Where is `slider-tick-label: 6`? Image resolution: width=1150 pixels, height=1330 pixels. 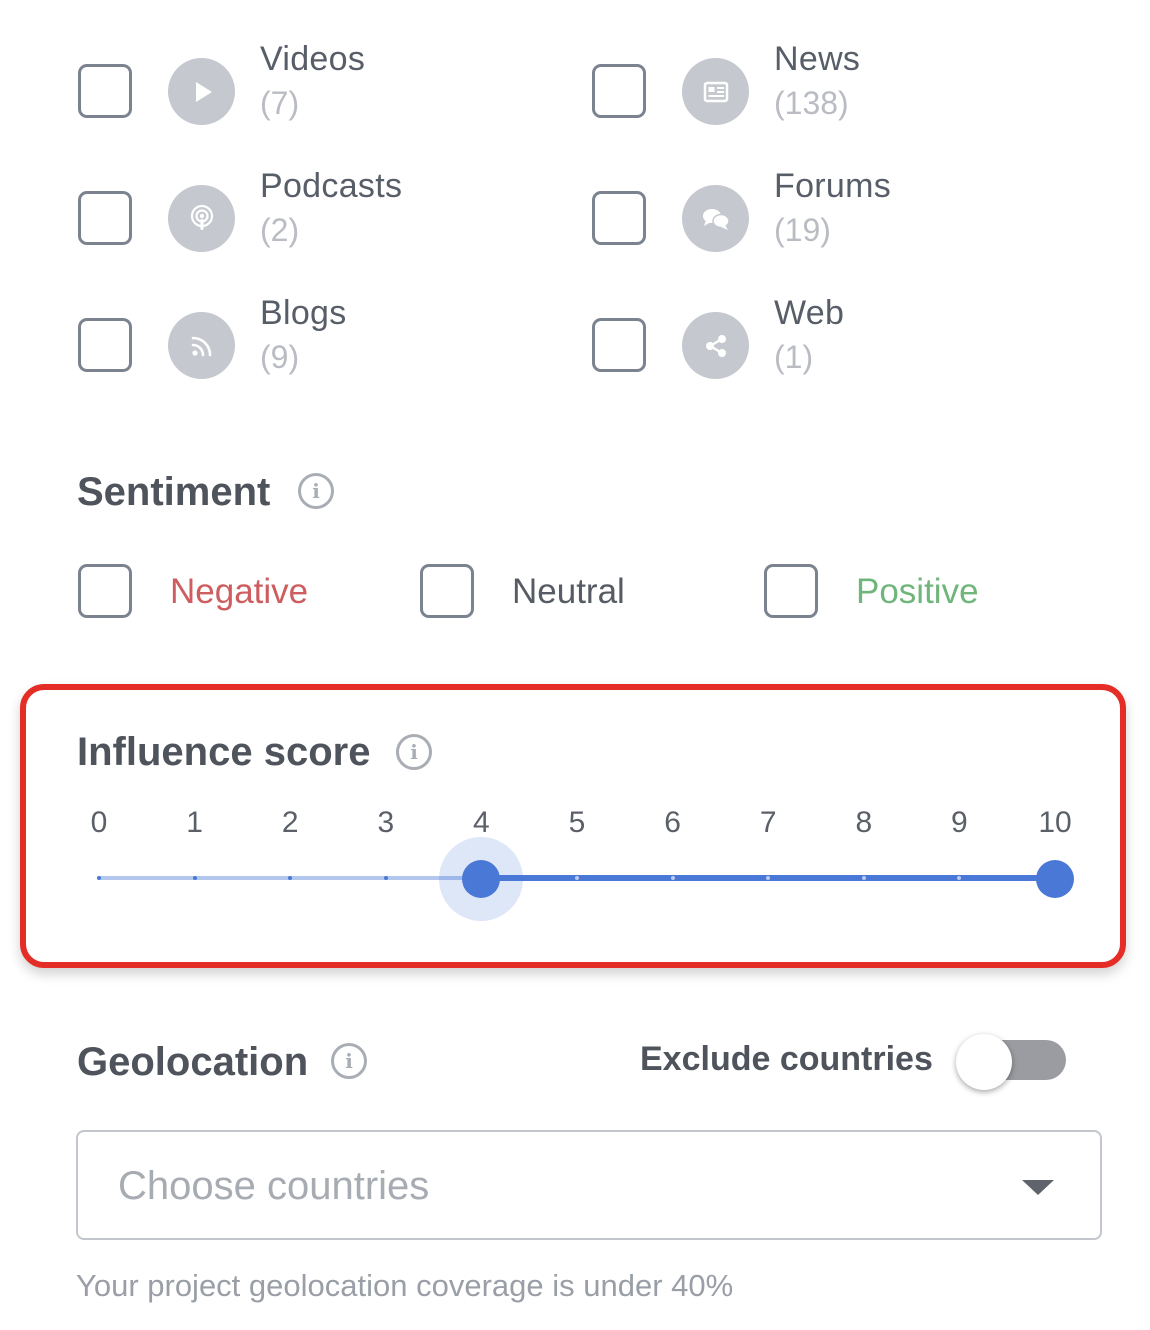
slider-tick-label: 6 is located at coordinates (672, 822).